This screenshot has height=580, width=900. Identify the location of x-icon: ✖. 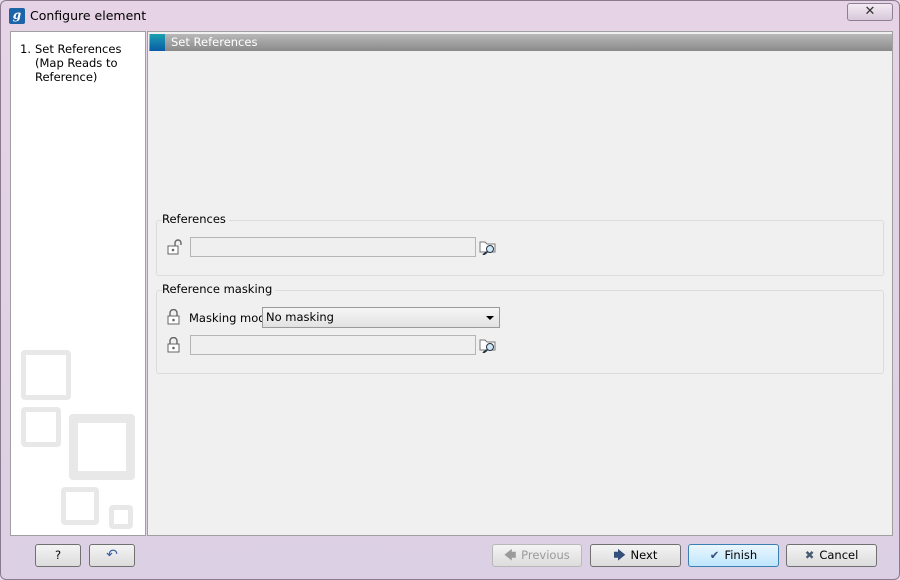
(809, 555).